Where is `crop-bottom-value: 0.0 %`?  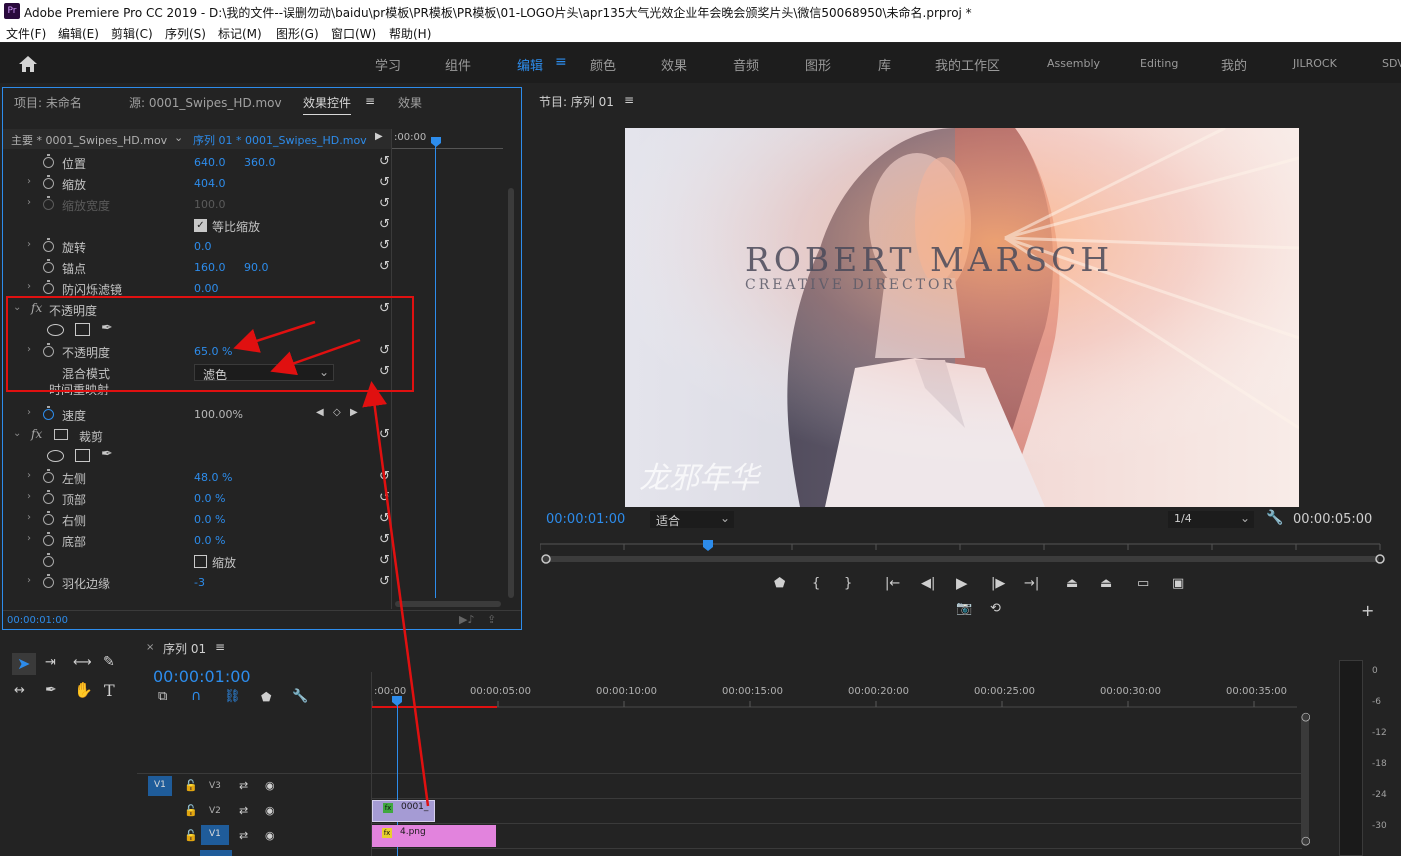
crop-bottom-value: 0.0 % is located at coordinates (209, 540).